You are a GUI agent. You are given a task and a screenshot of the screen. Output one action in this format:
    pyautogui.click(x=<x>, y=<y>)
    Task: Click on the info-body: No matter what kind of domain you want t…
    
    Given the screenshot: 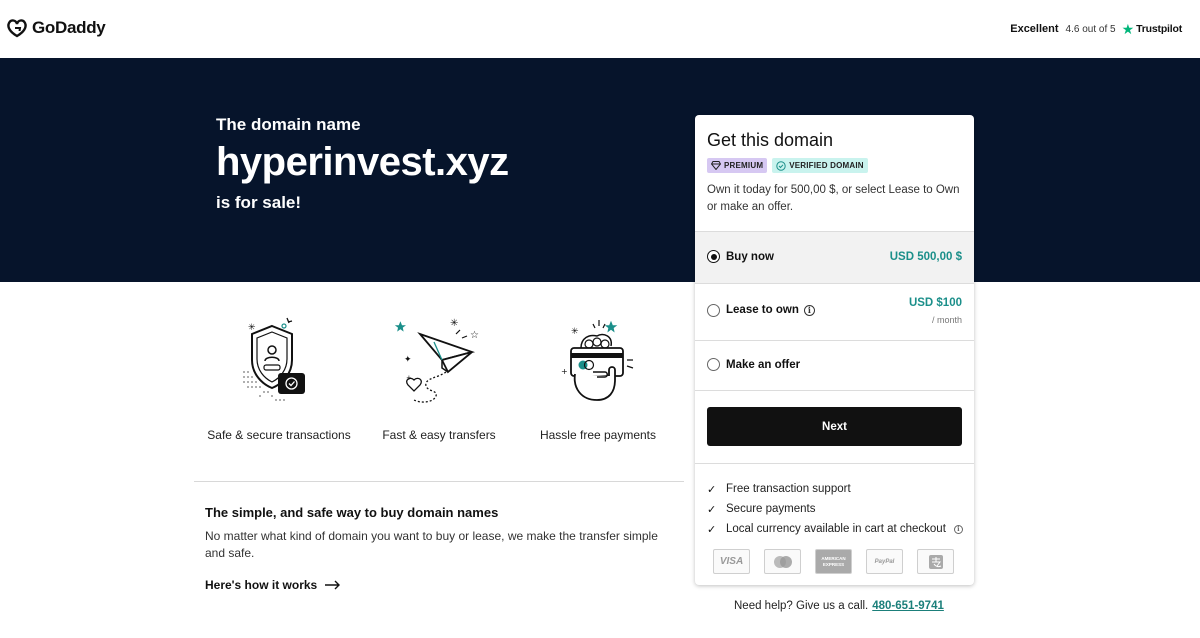 What is the action you would take?
    pyautogui.click(x=431, y=544)
    